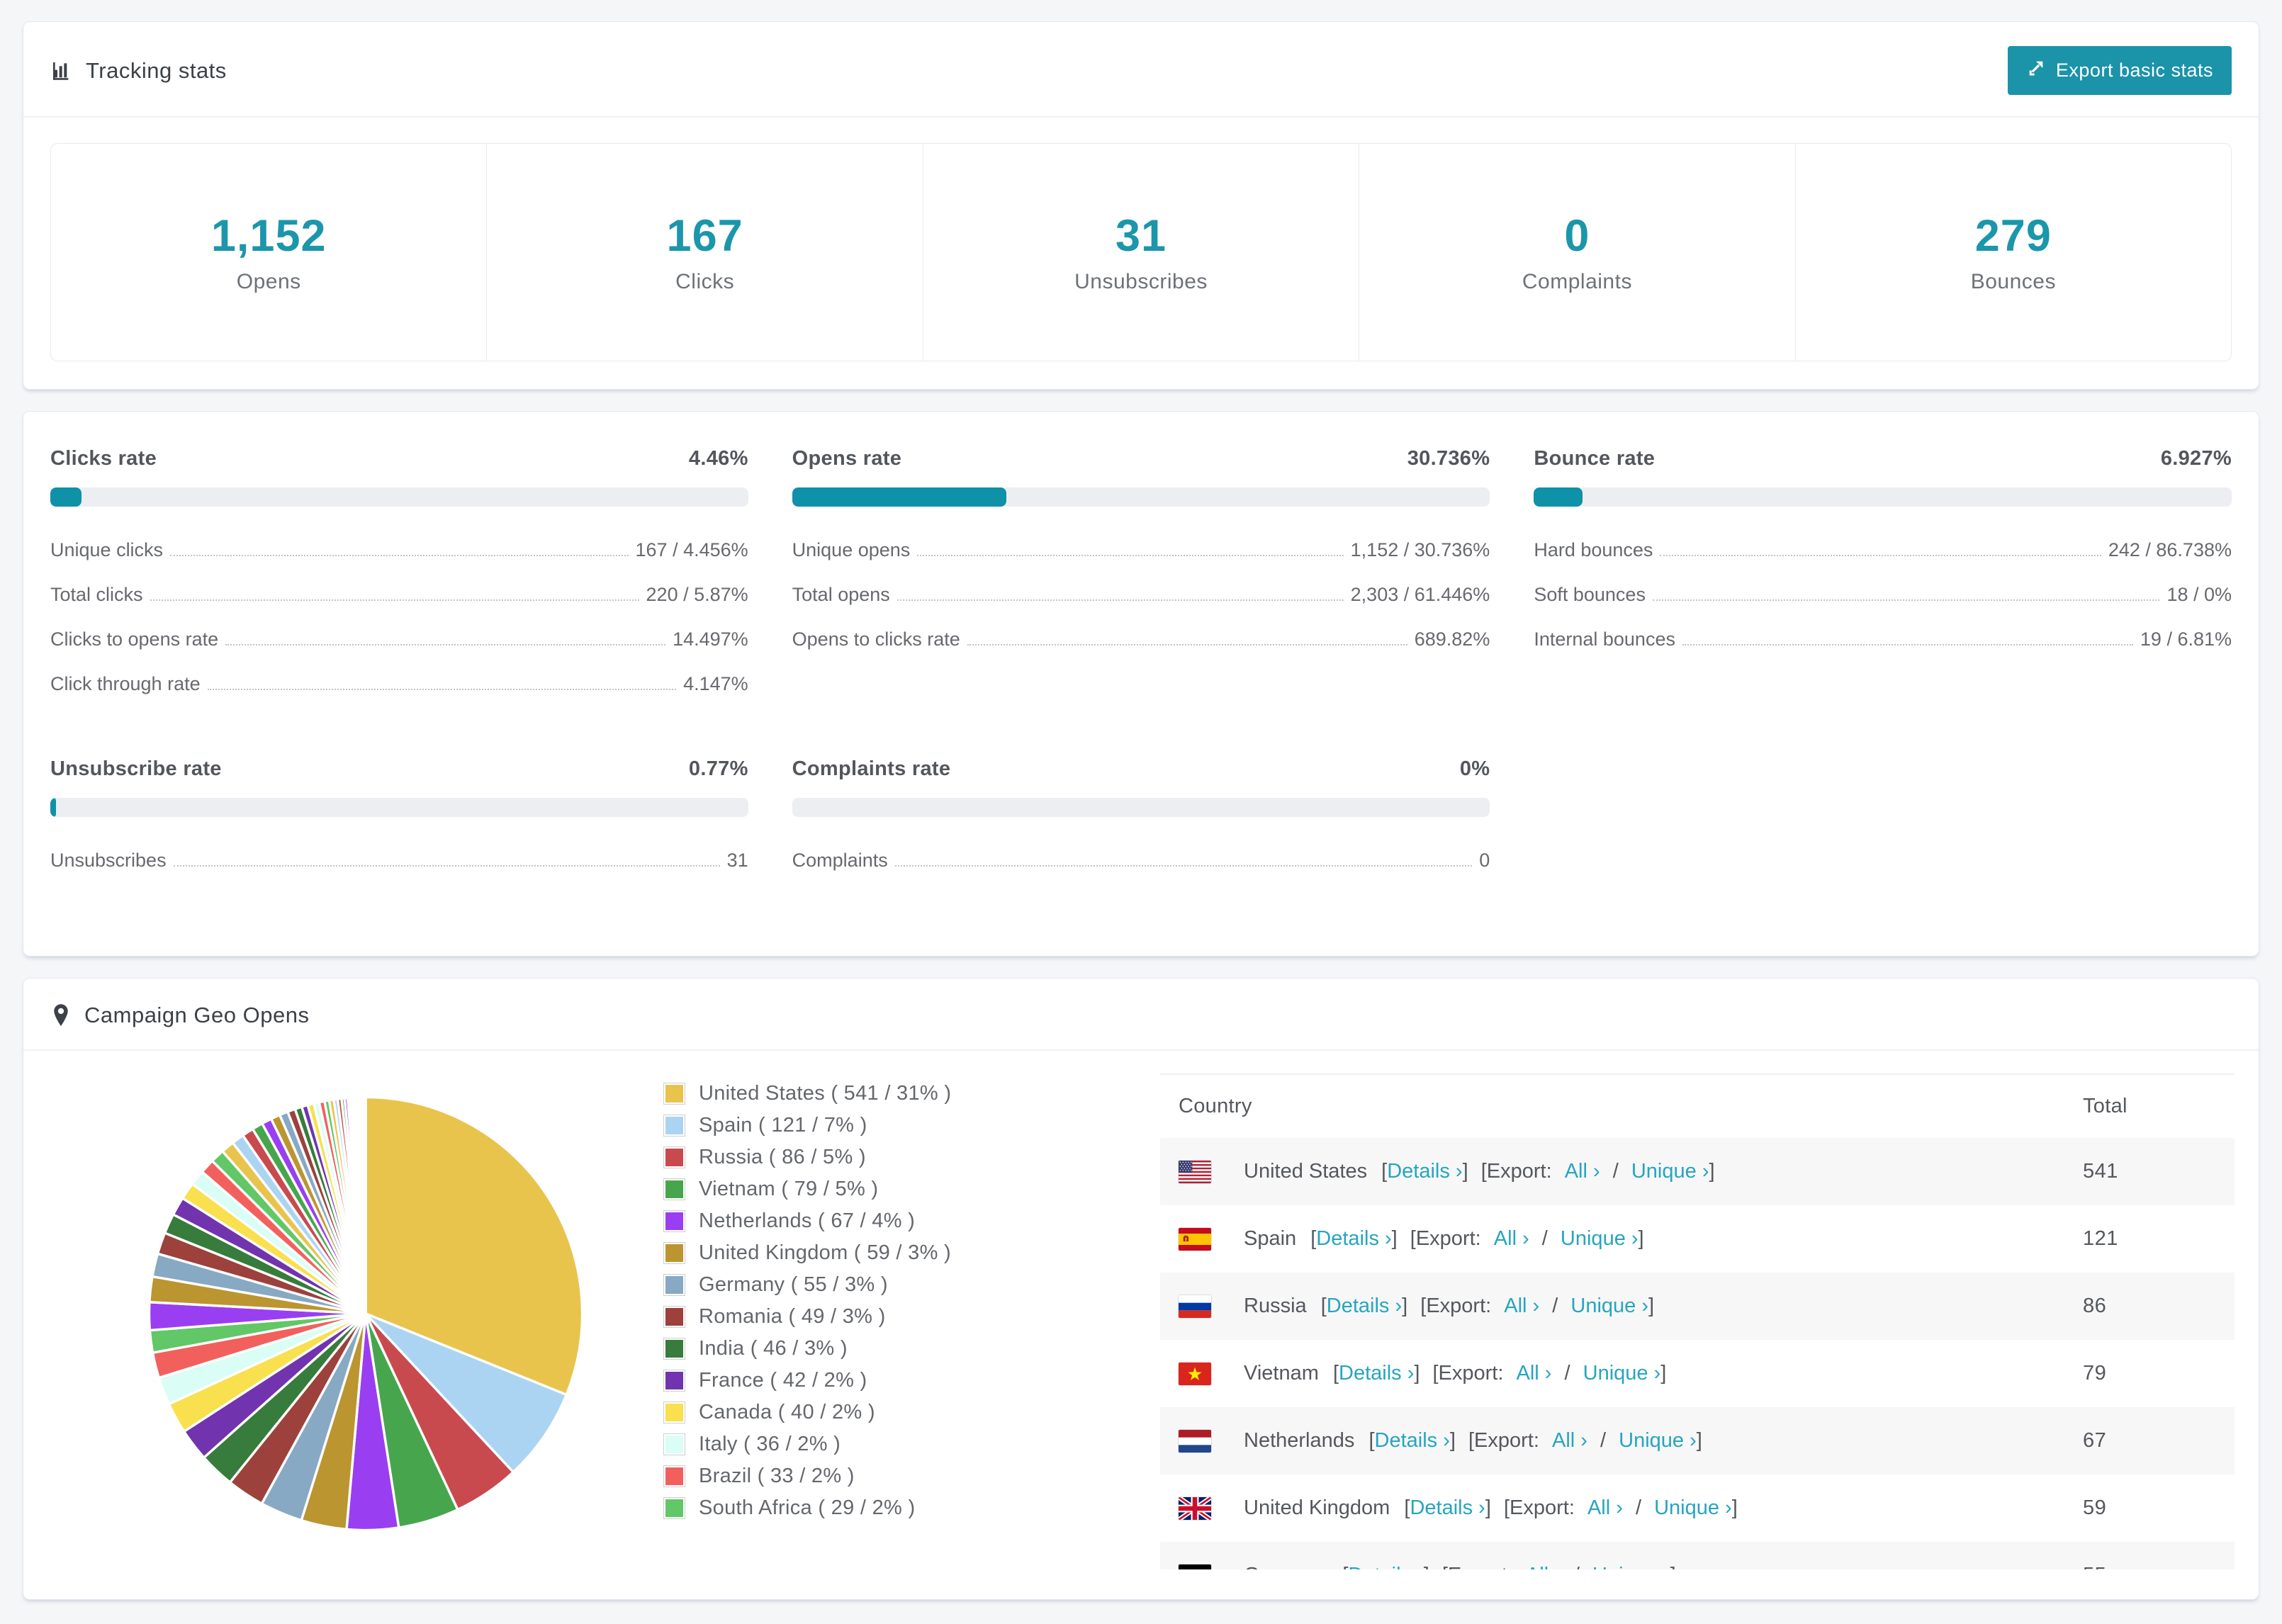  I want to click on country-name: United States, so click(1306, 1172).